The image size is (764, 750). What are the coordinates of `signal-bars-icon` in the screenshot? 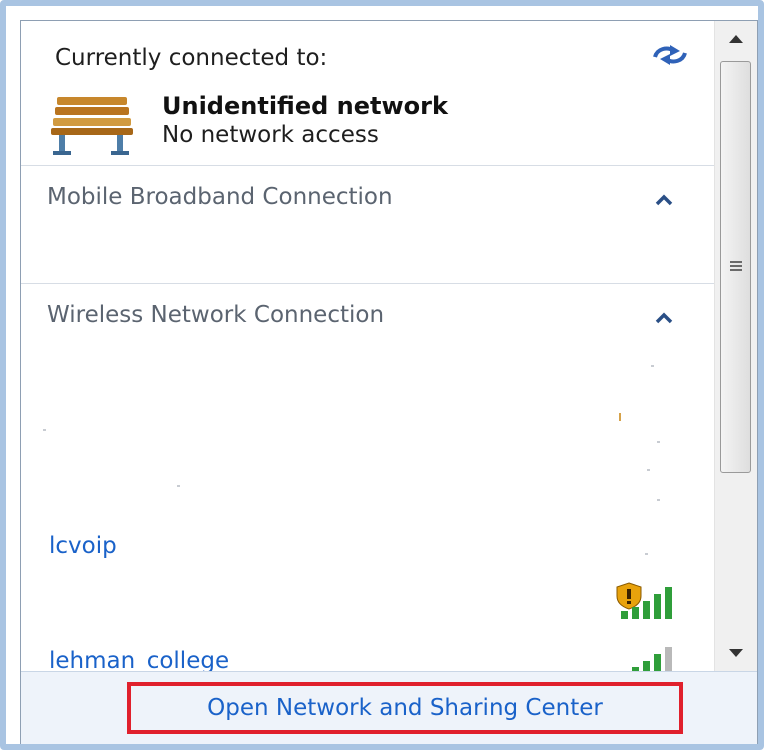 It's located at (652, 659).